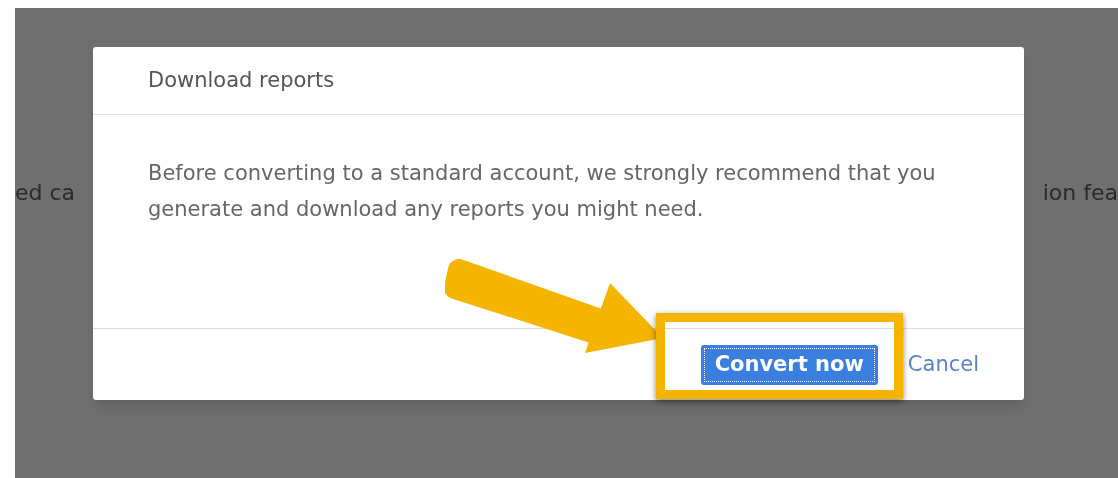 Image resolution: width=1118 pixels, height=478 pixels. I want to click on dialog-title: Download reports, so click(241, 80).